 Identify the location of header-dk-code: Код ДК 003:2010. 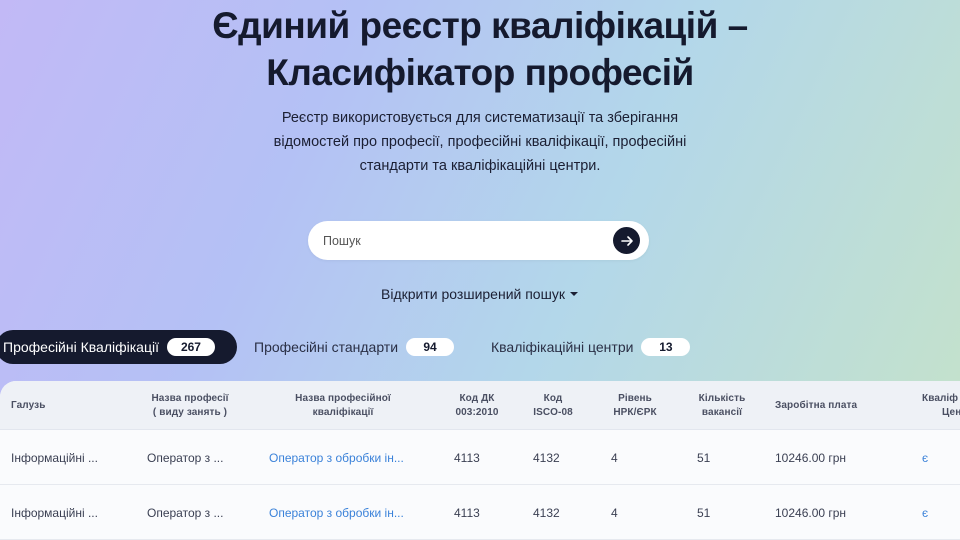
(477, 406).